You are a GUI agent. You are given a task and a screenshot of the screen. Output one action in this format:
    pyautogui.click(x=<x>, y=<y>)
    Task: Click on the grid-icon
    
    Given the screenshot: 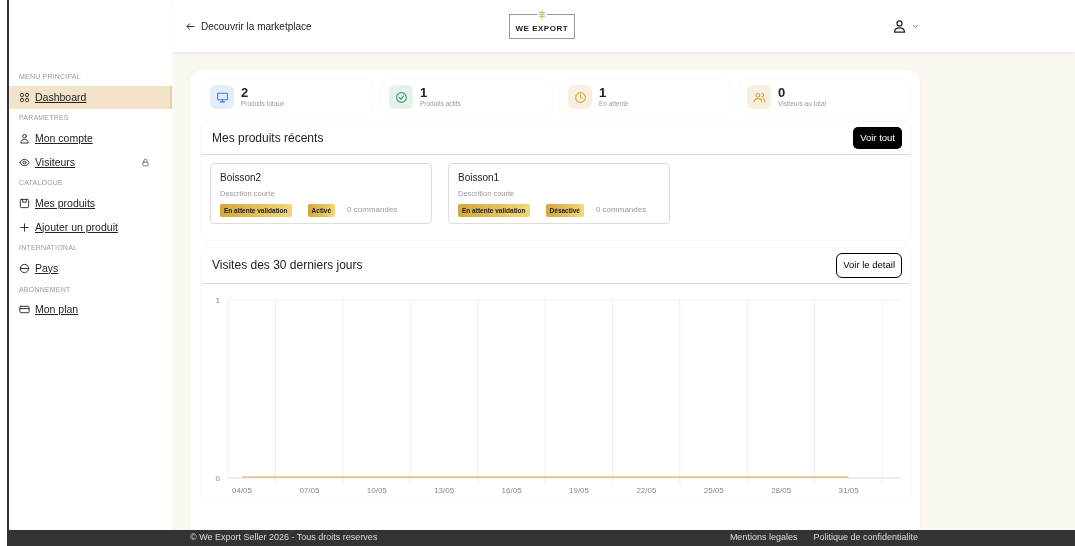 What is the action you would take?
    pyautogui.click(x=24, y=97)
    